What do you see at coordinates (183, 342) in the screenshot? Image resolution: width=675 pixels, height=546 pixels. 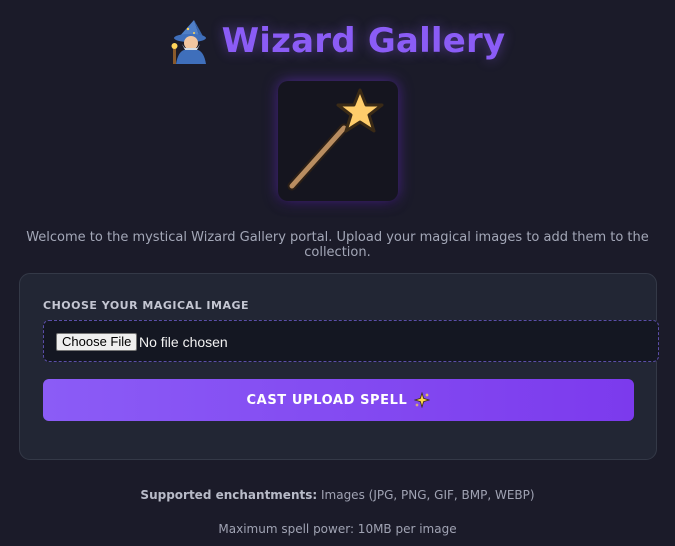 I see `file-status-text: No file chosen` at bounding box center [183, 342].